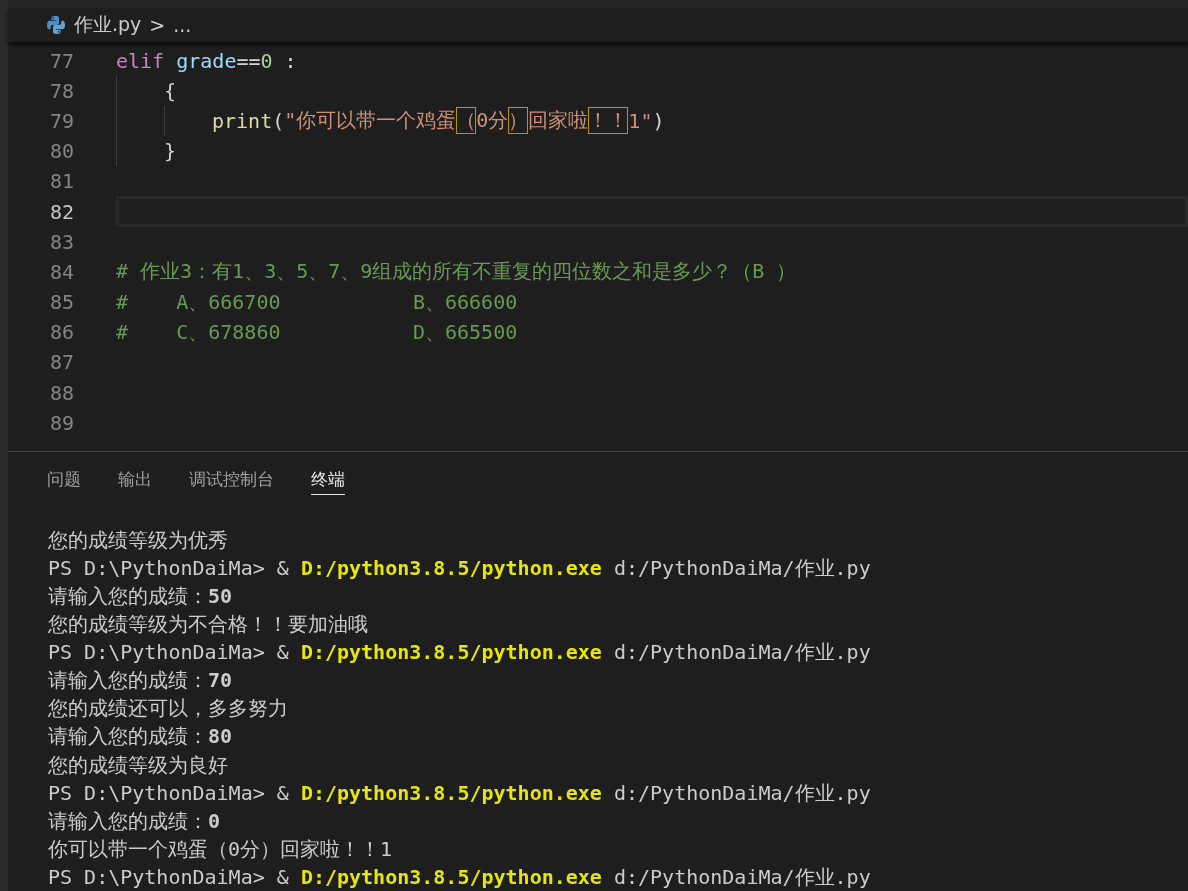 This screenshot has width=1188, height=891. Describe the element at coordinates (220, 595) in the screenshot. I see `terminal-input-text: 50` at that location.